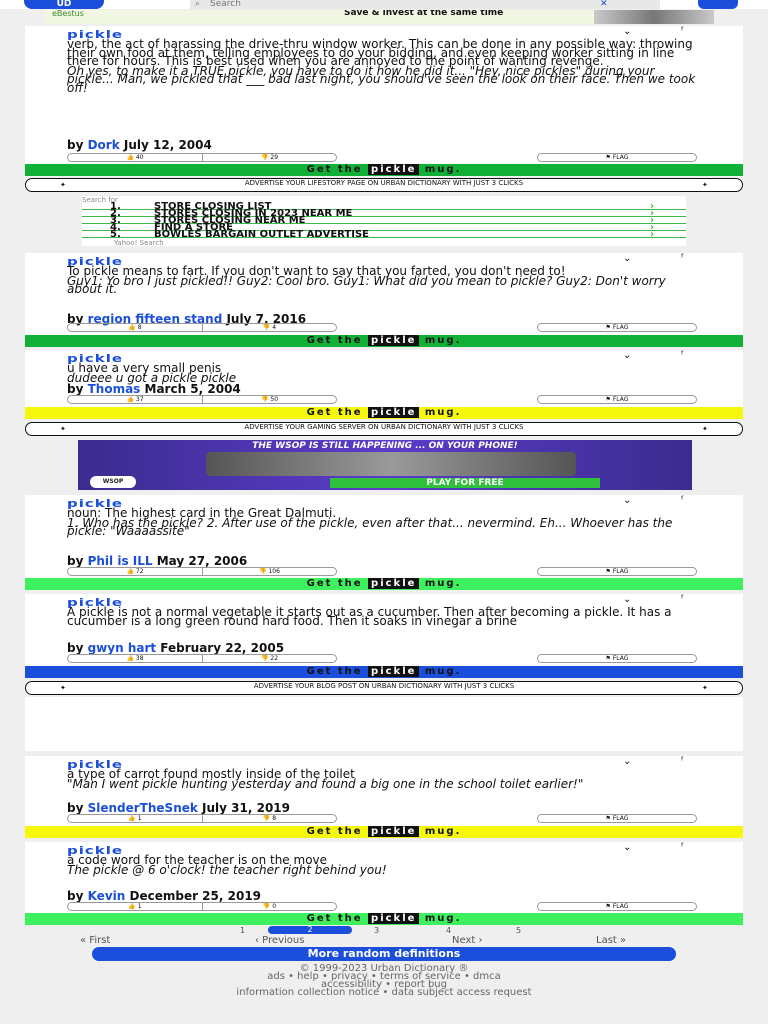 The image size is (768, 1024). I want to click on menu-button, so click(718, 4).